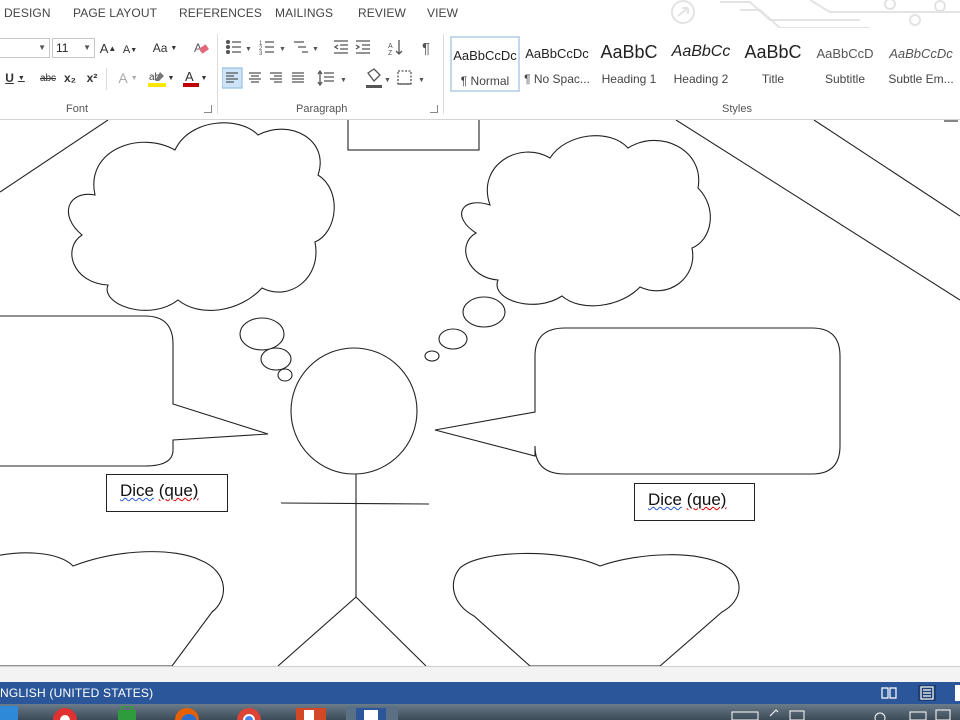  I want to click on shading-icon, so click(374, 78).